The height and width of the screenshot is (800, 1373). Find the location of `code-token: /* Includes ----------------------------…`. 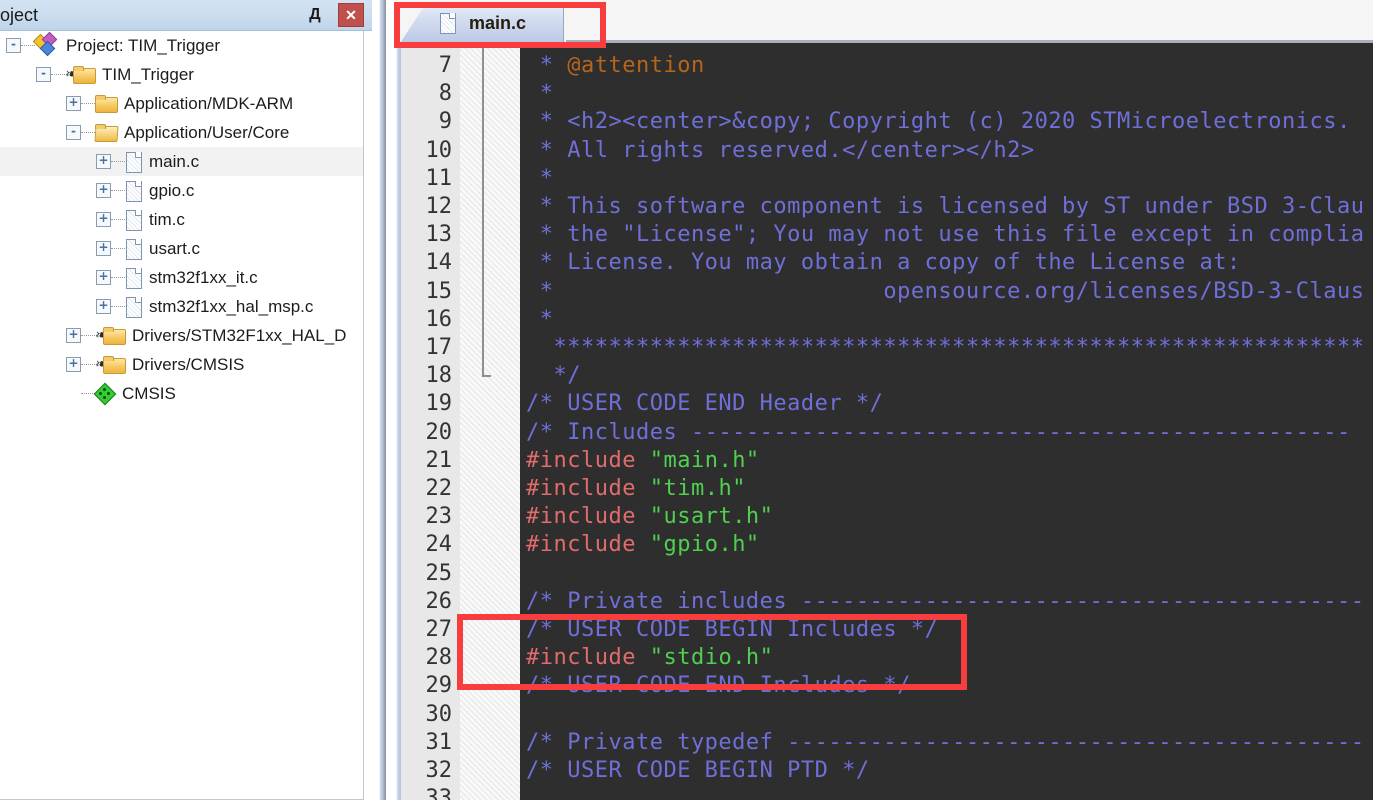

code-token: /* Includes ----------------------------… is located at coordinates (938, 432).